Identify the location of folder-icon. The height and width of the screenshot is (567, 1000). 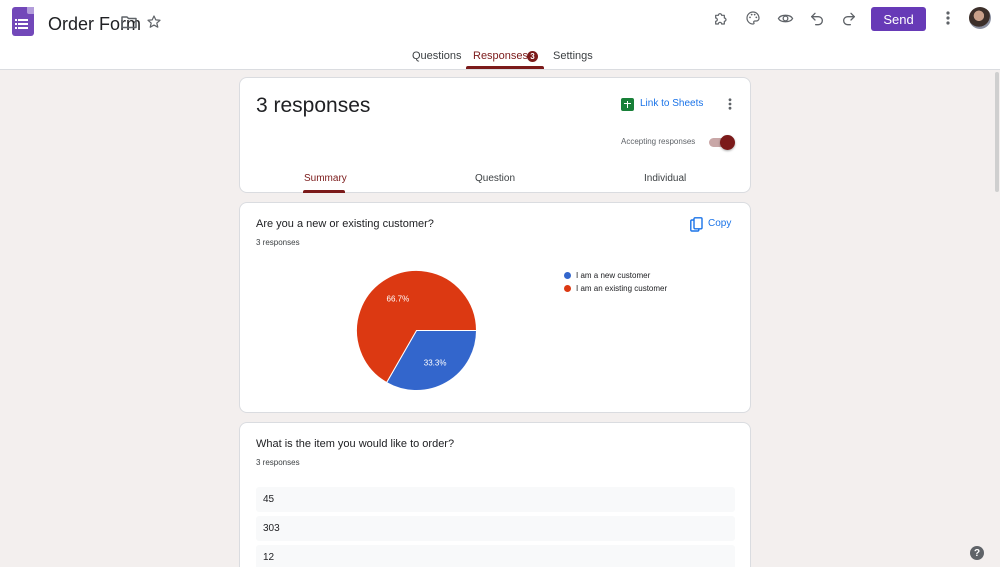
(129, 22).